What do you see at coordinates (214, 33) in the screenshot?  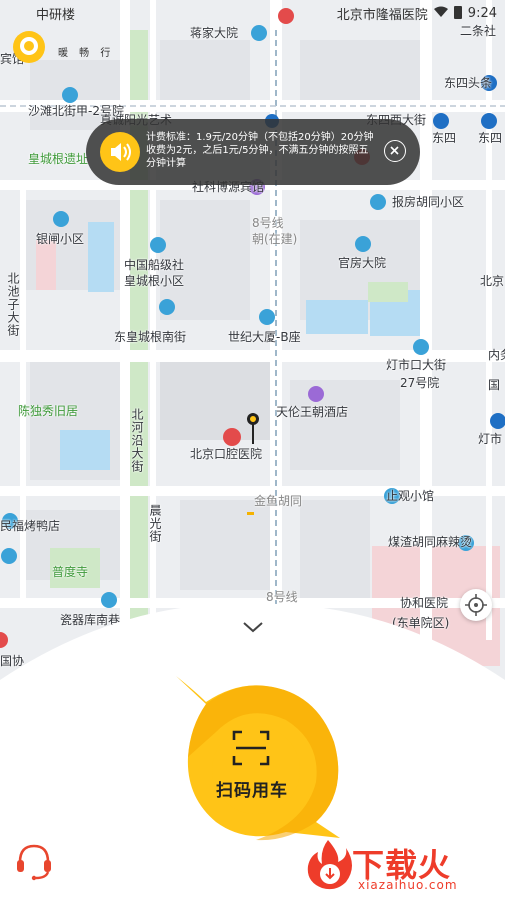 I see `map-label: 蒋家大院` at bounding box center [214, 33].